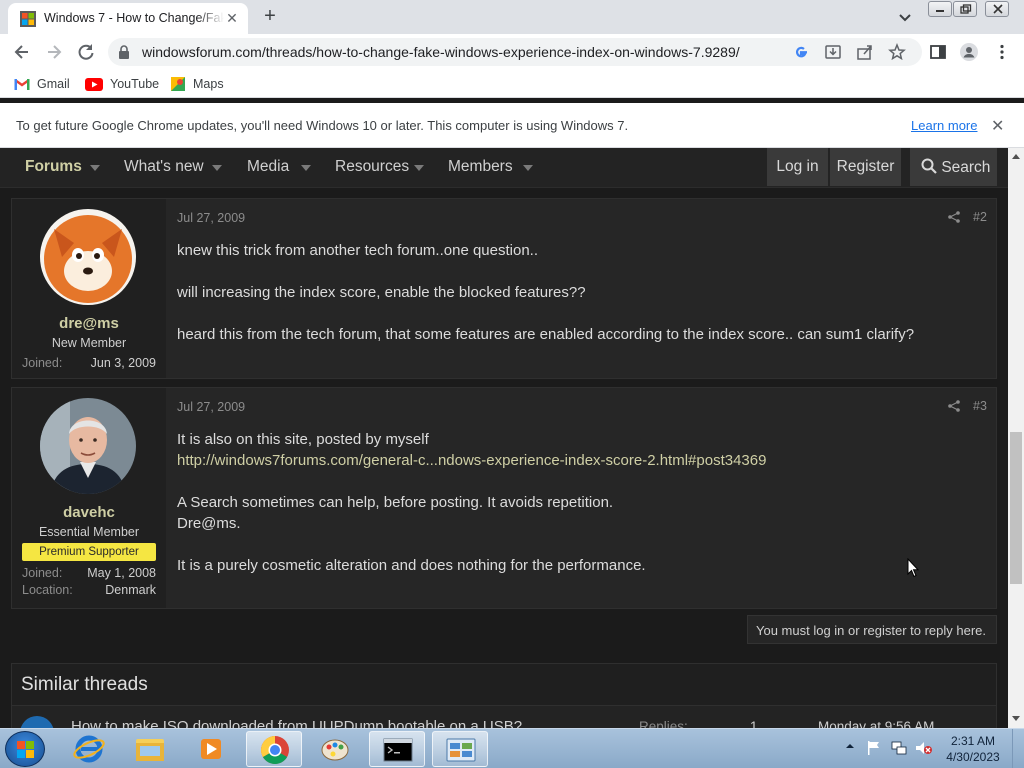  I want to click on windows-taskbar: 2:31 AM 4/30/2023, so click(512, 748).